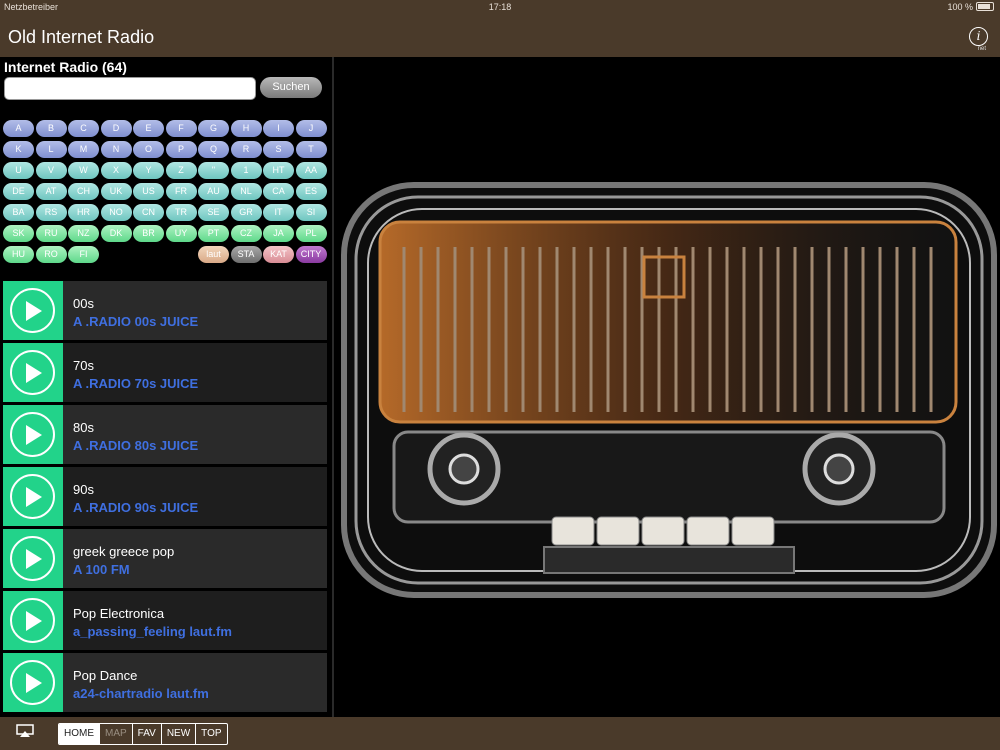 The width and height of the screenshot is (1000, 750). What do you see at coordinates (51, 191) in the screenshot?
I see `key-at: AT` at bounding box center [51, 191].